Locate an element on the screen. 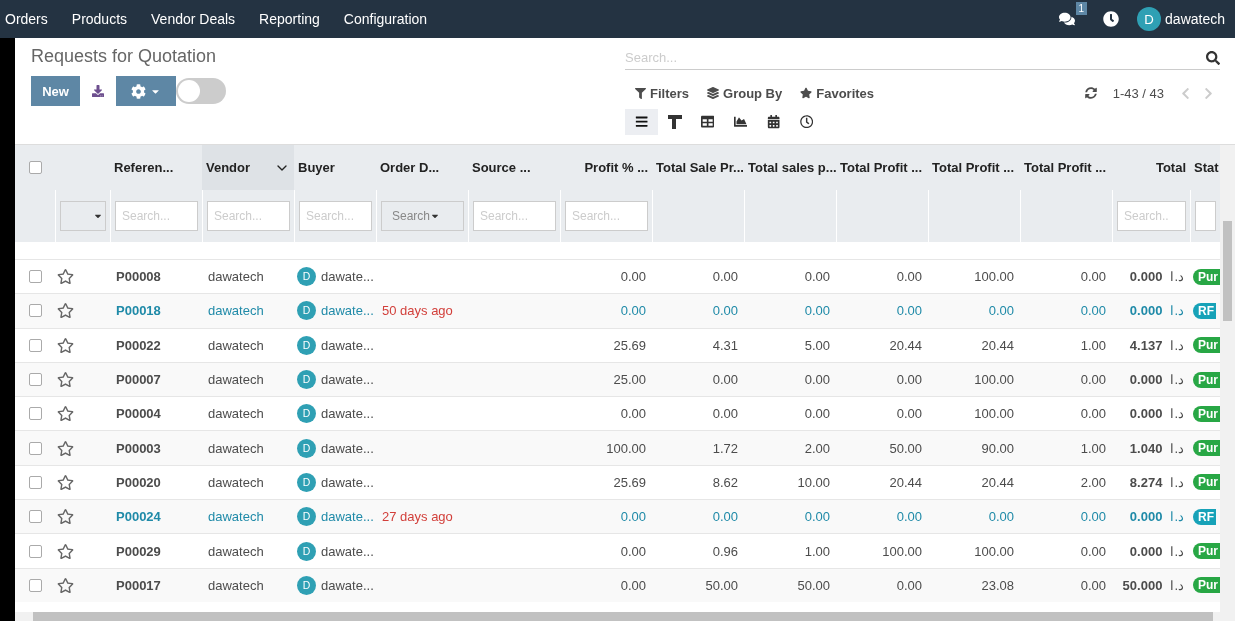 The width and height of the screenshot is (1235, 621). filter-field is located at coordinates (1205, 216).